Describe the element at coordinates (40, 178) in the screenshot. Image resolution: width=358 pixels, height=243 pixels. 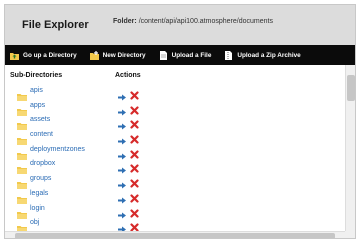
I see `directory-link-groups: groups` at that location.